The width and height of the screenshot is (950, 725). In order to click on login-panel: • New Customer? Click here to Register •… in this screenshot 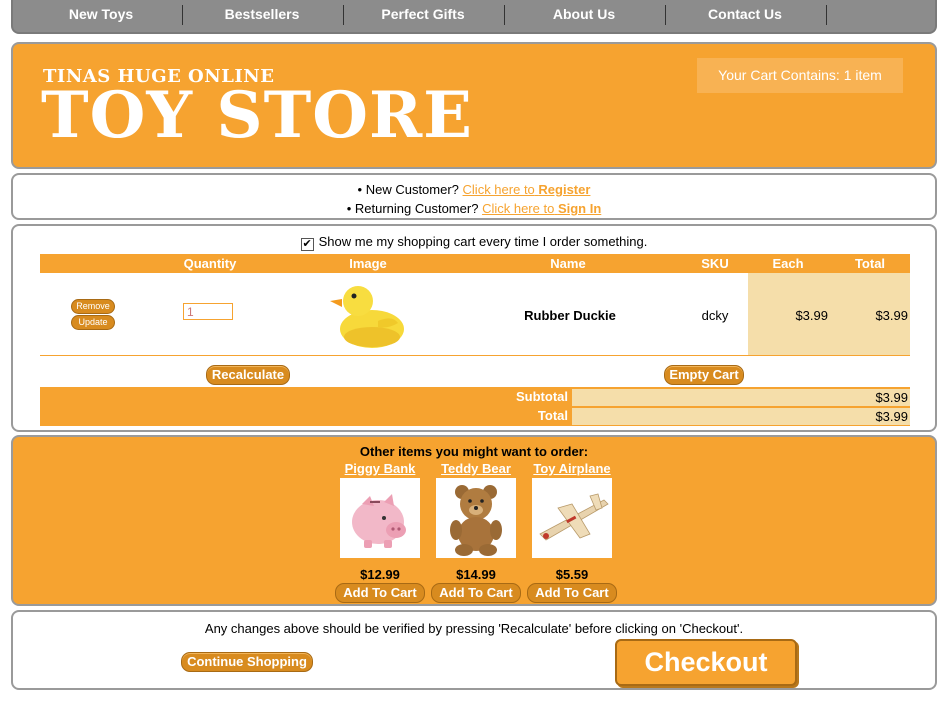, I will do `click(474, 196)`.